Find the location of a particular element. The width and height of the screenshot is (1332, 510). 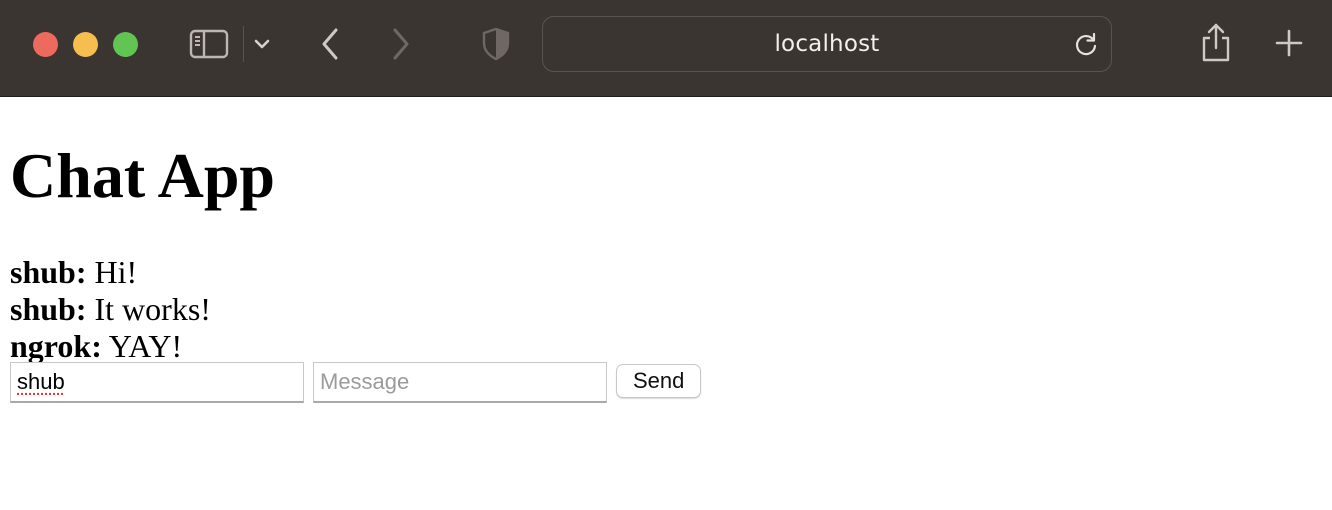

sidebar-menu-button is located at coordinates (262, 44).